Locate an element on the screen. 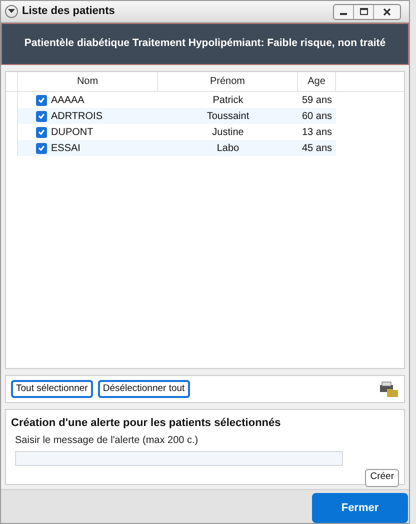 This screenshot has height=524, width=416. table-cell-text: 45 ans is located at coordinates (317, 149).